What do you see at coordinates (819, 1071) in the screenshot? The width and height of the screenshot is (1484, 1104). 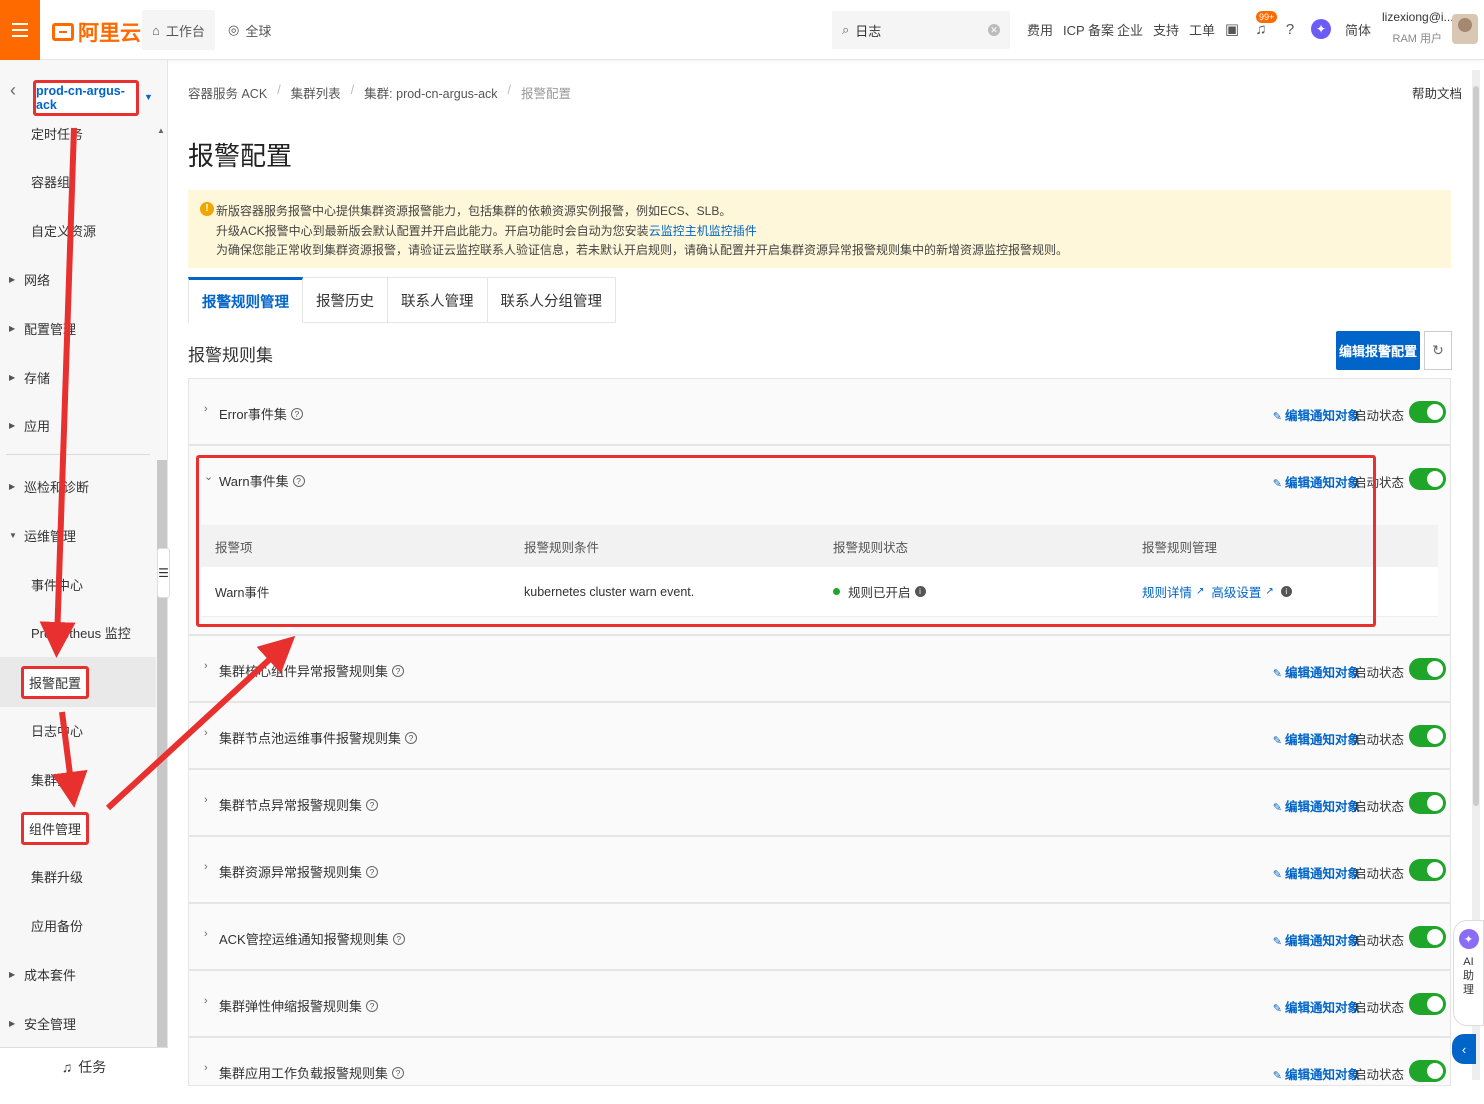 I see `ruleset-header: › 集群应用工作负载报警规则集? ✎ 编辑通知对象 启动状态` at bounding box center [819, 1071].